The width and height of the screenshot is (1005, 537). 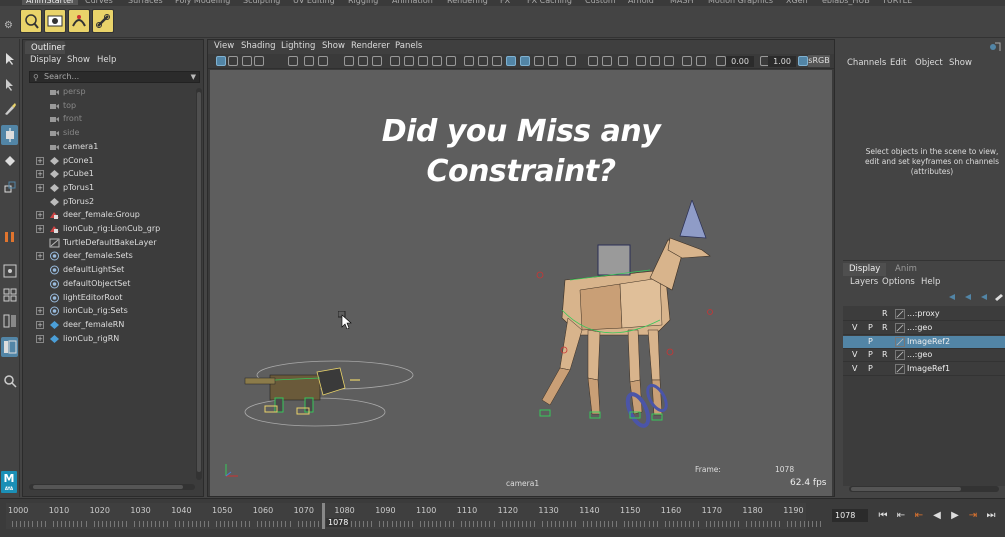 I want to click on shelf-tab-mash: MASH, so click(x=681, y=2).